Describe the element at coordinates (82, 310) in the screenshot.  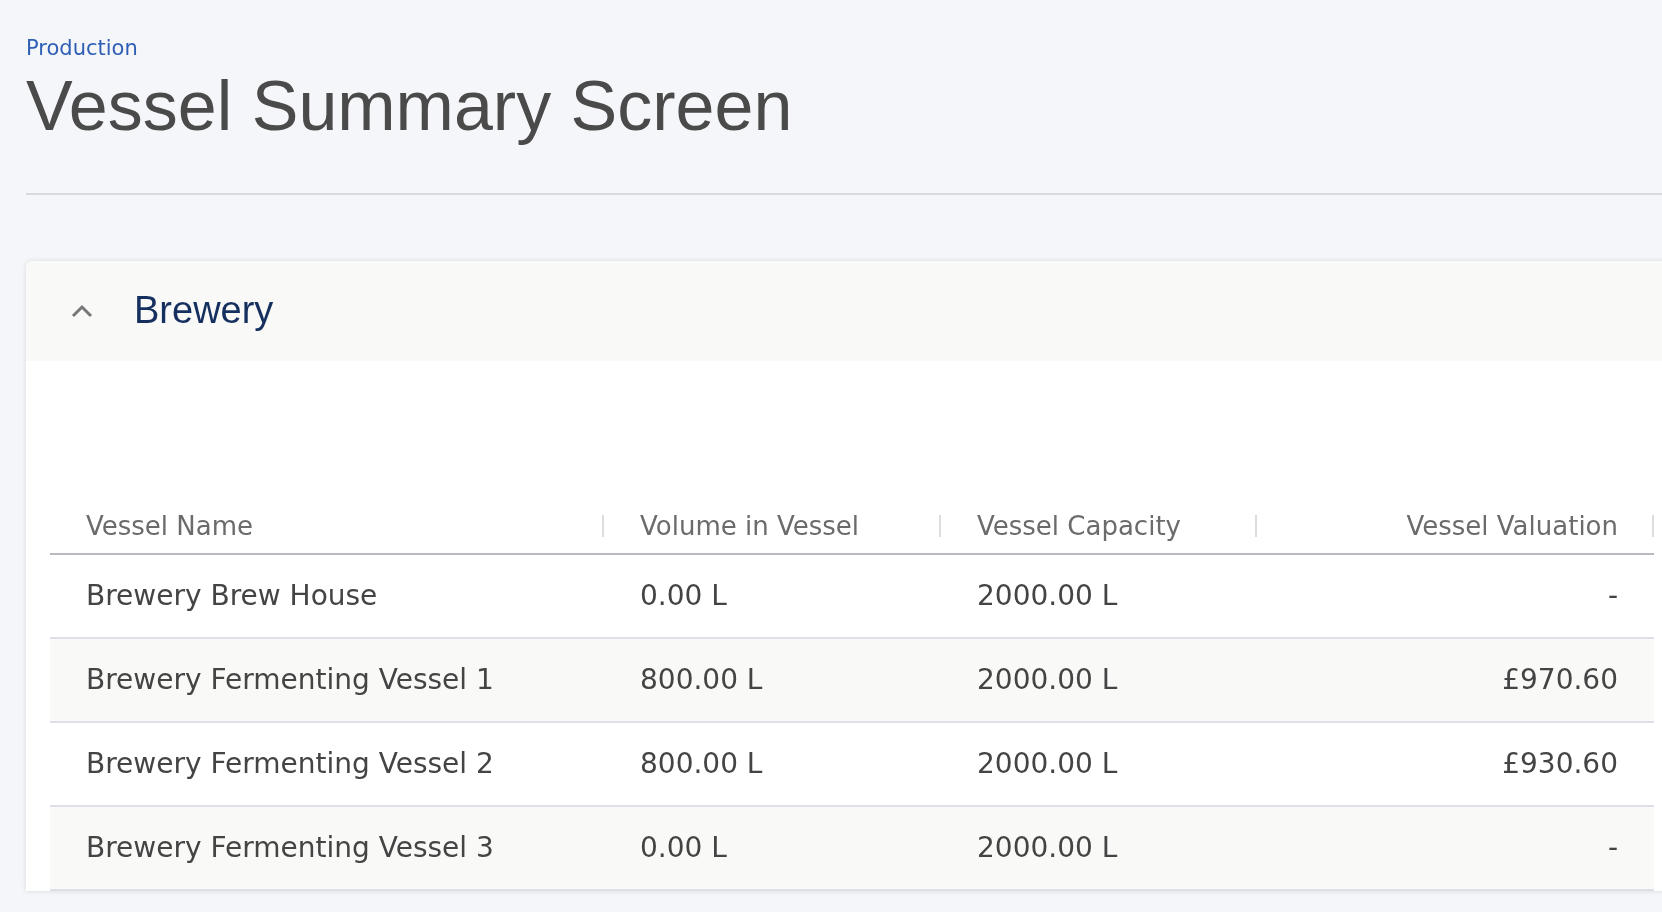
I see `chevron-up-icon` at that location.